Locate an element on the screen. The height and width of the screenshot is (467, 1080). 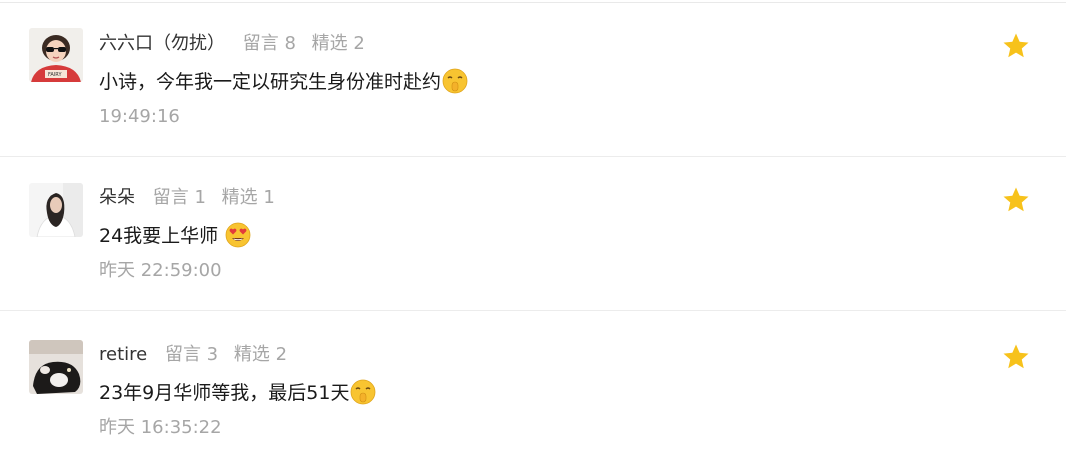
comment-text-body: 小诗，今年我一定以研究生身份准时赴约 is located at coordinates (270, 82).